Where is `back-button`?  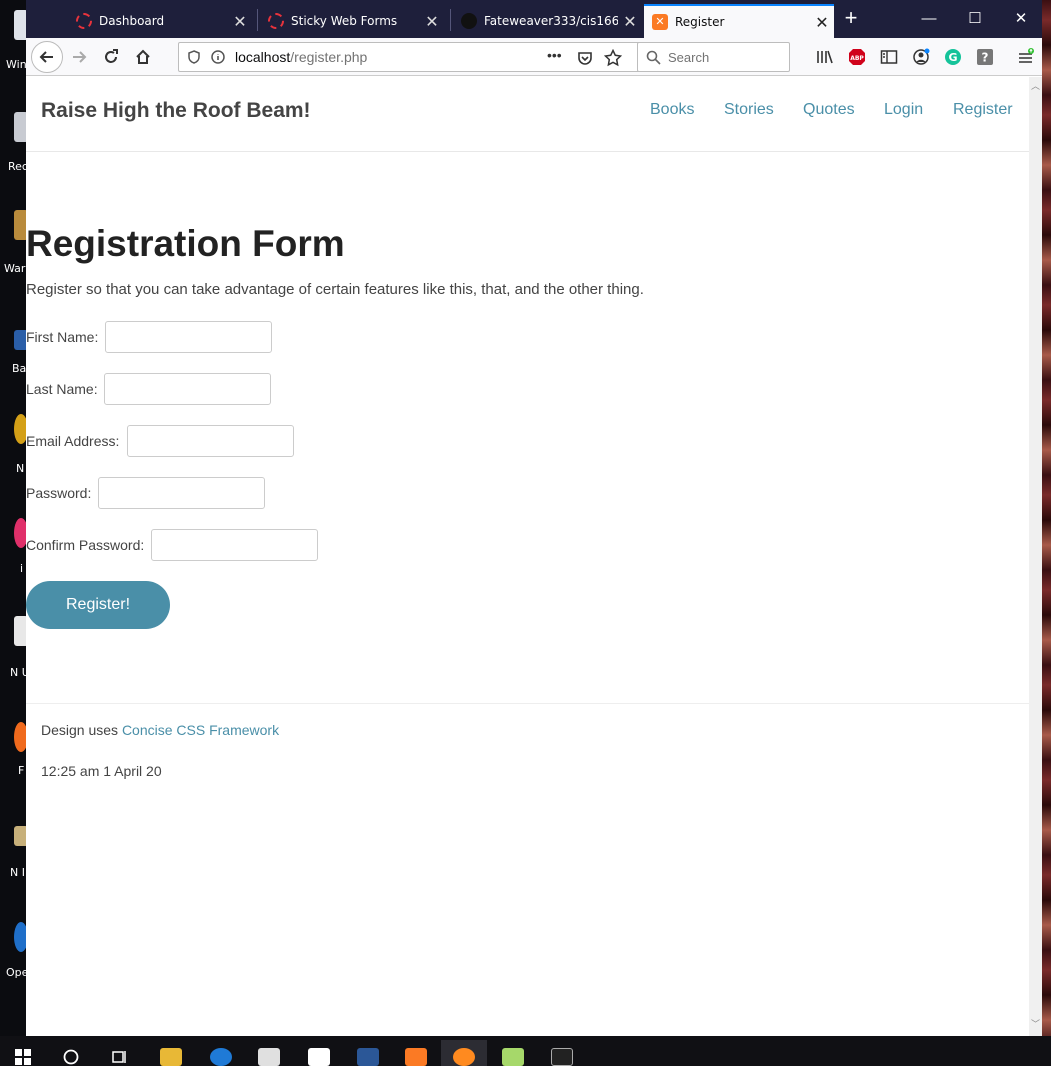
back-button is located at coordinates (47, 57).